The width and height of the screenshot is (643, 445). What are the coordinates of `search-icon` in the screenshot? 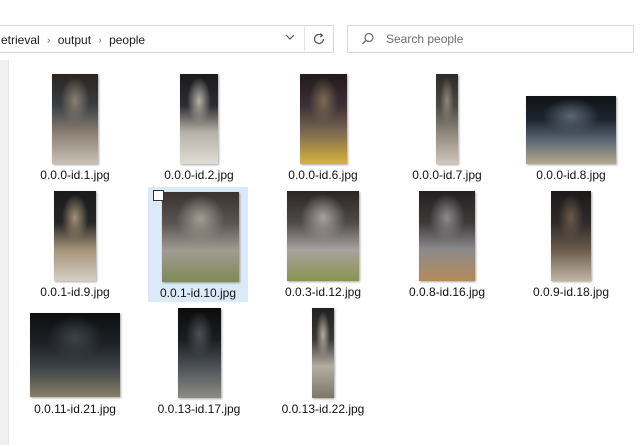 It's located at (368, 39).